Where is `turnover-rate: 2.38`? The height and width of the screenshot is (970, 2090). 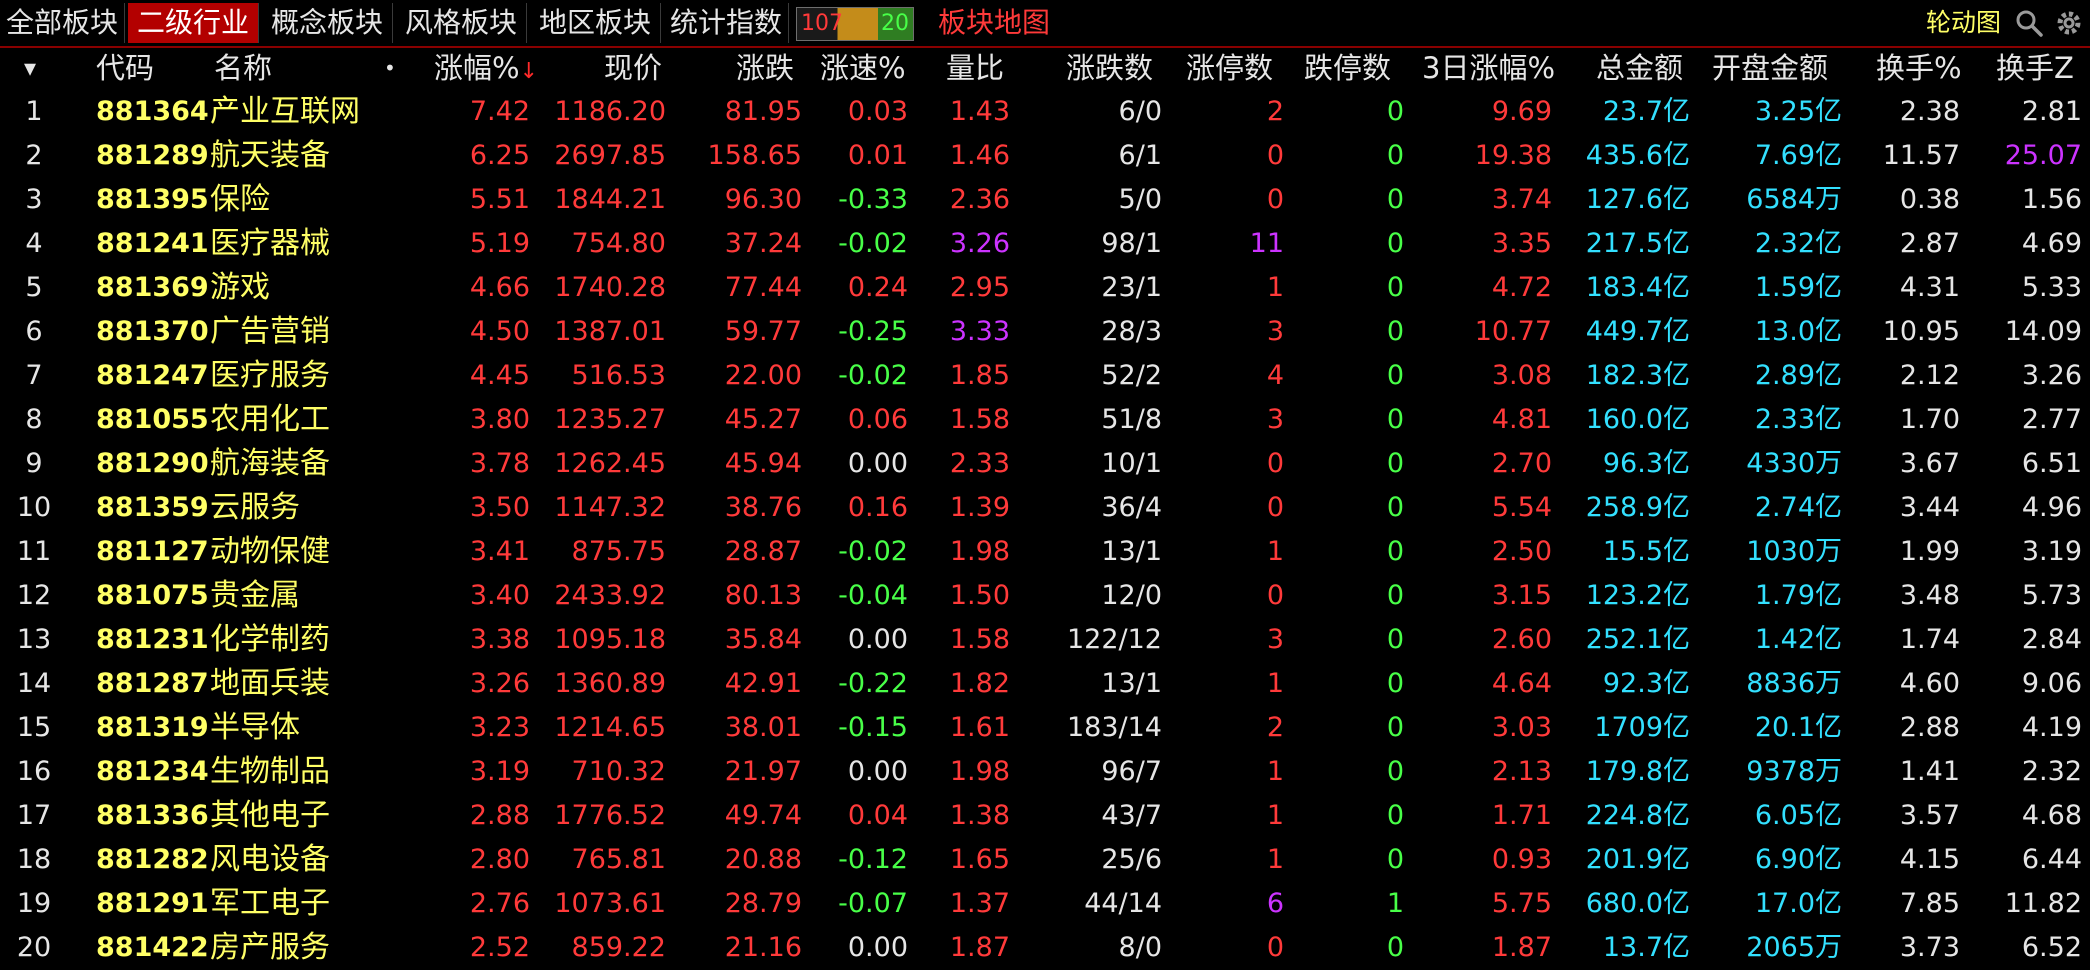 turnover-rate: 2.38 is located at coordinates (1929, 111).